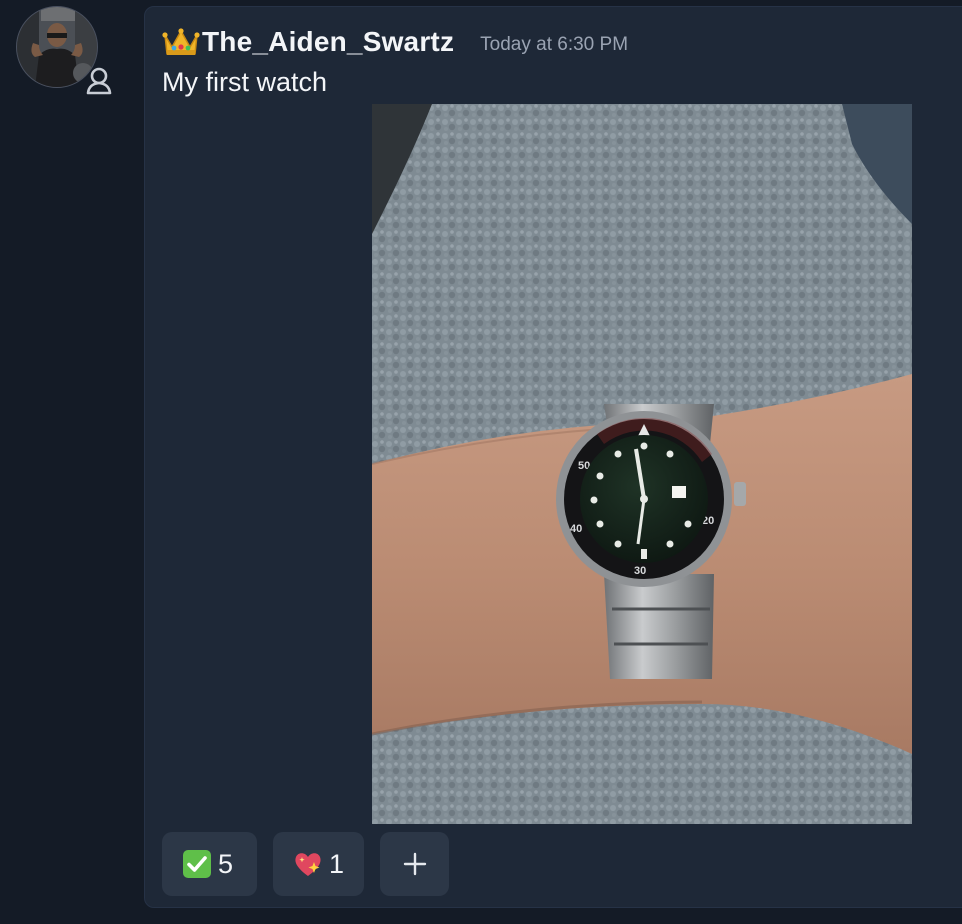 The width and height of the screenshot is (962, 924). I want to click on message-header: The_Aiden_Swartz Today at 6:30 PM, so click(395, 42).